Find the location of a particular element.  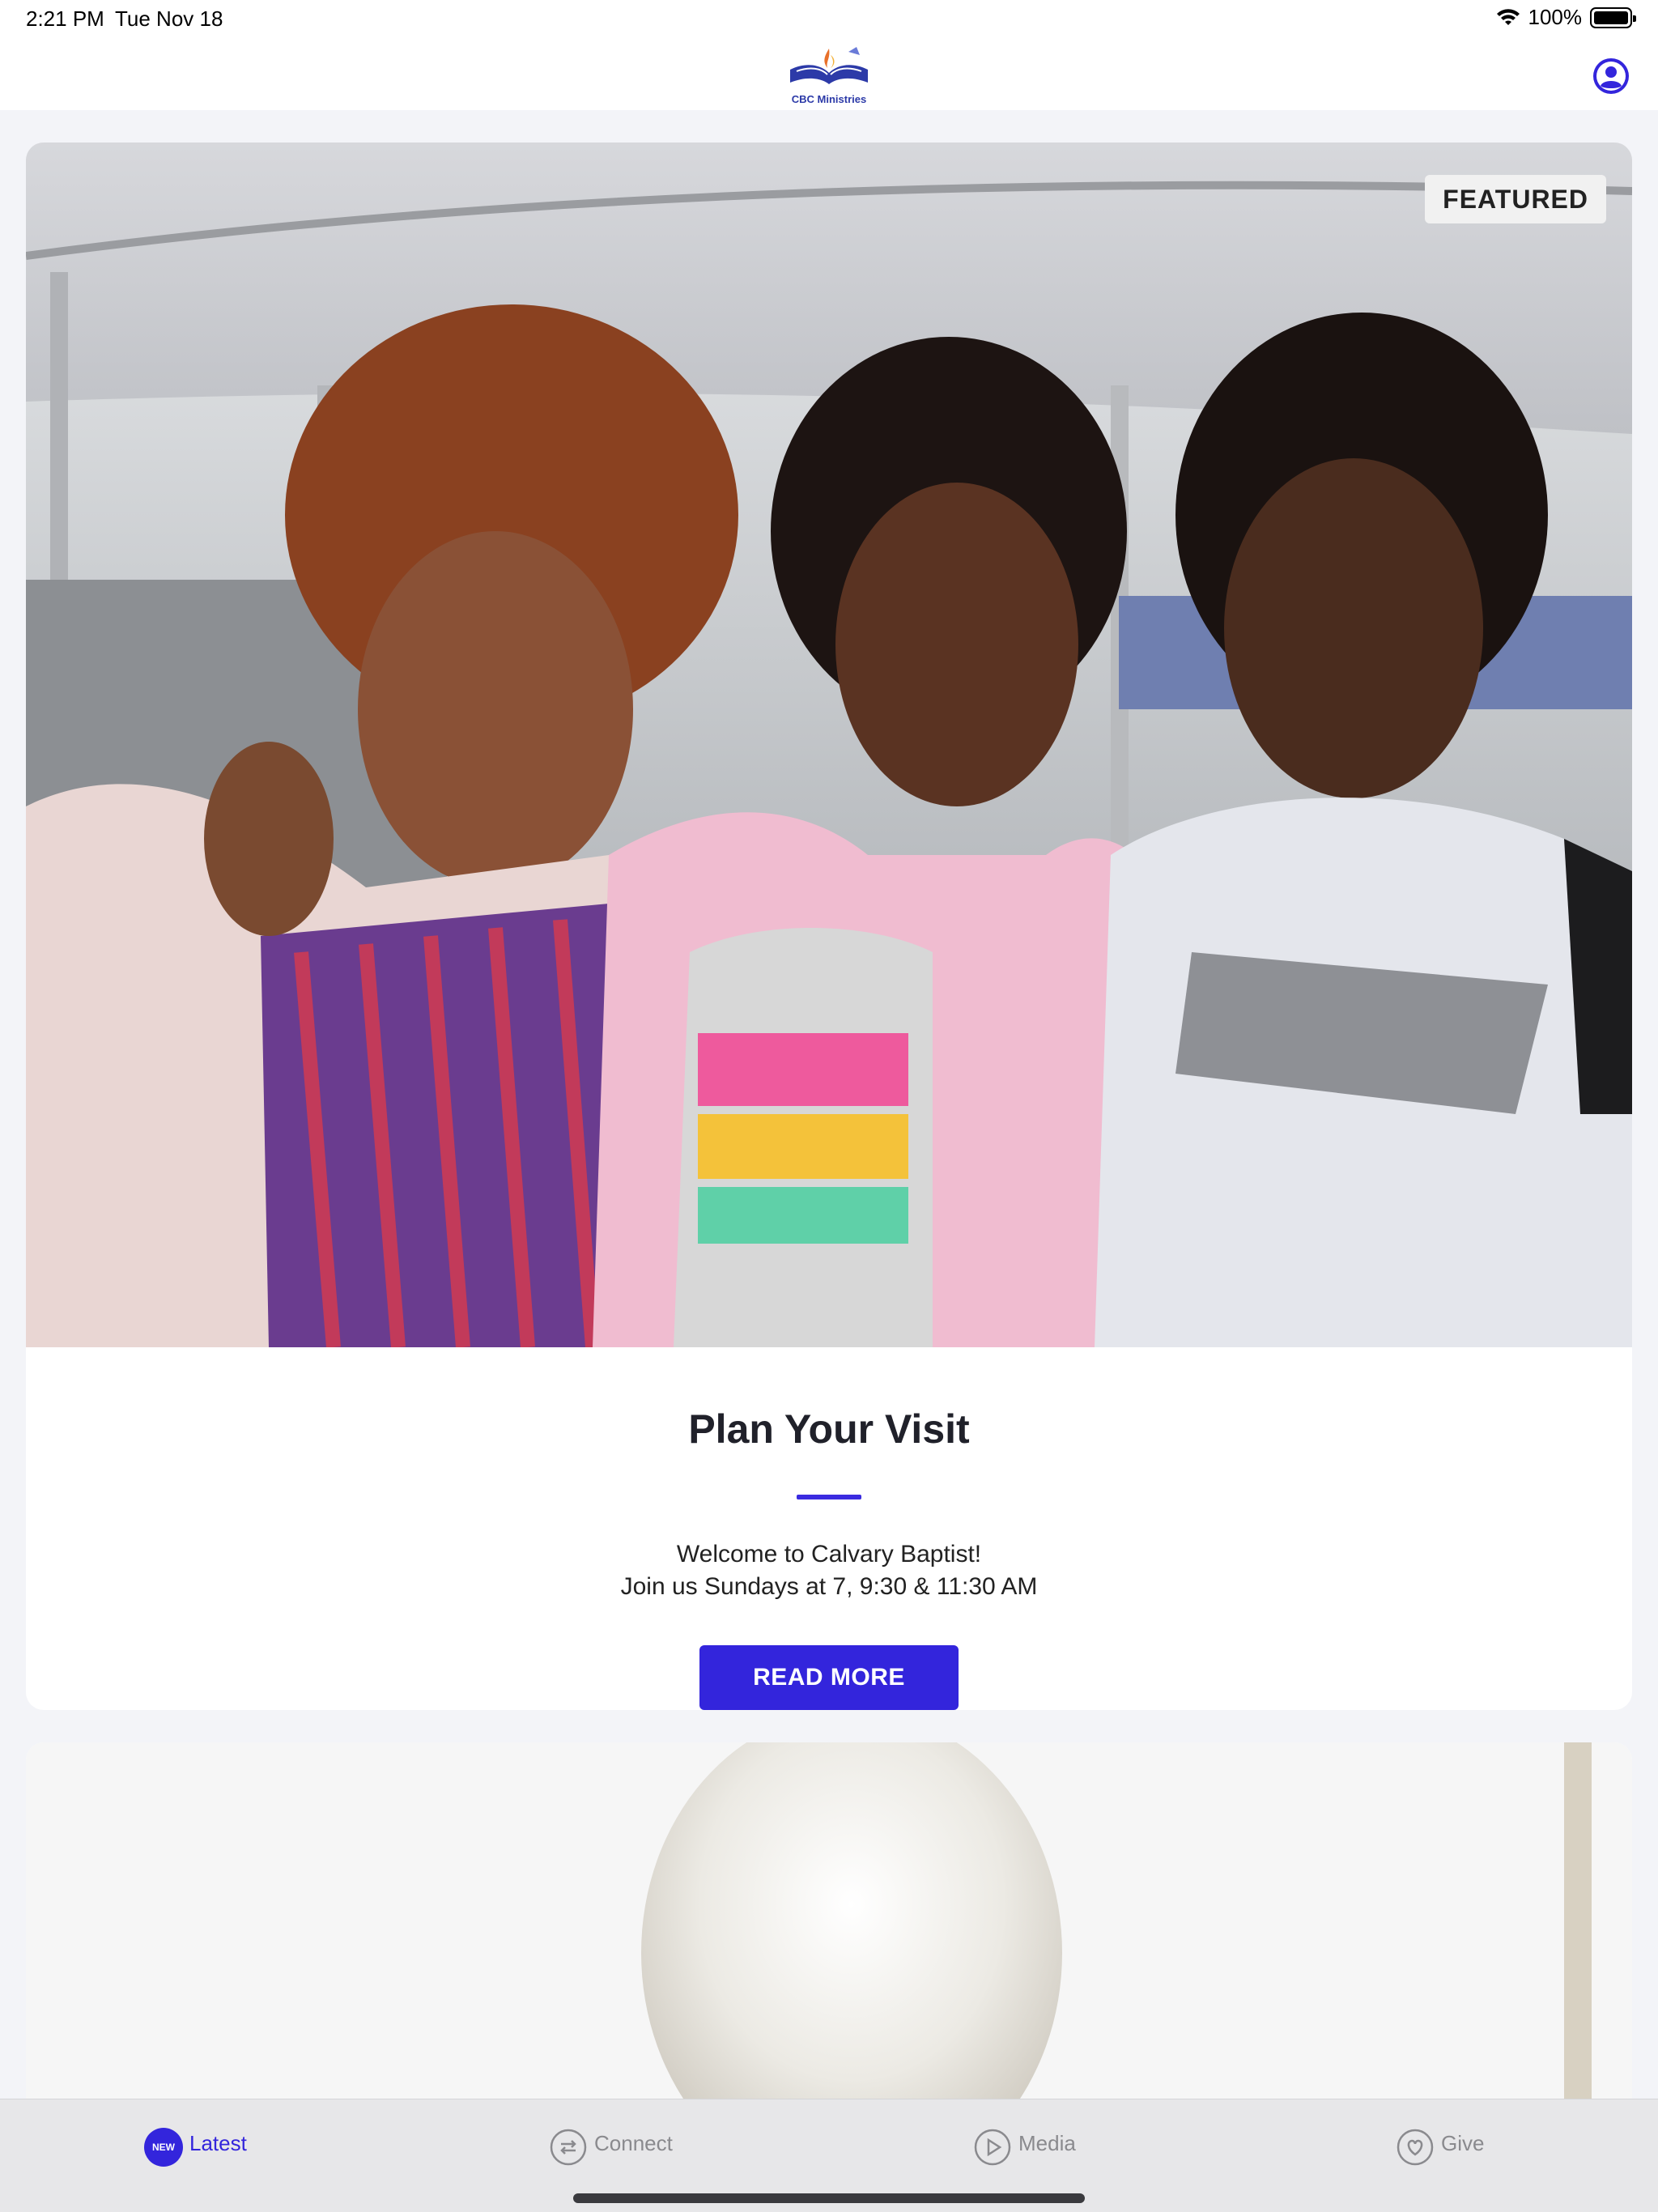

read-more-button: READ MORE is located at coordinates (829, 1678).